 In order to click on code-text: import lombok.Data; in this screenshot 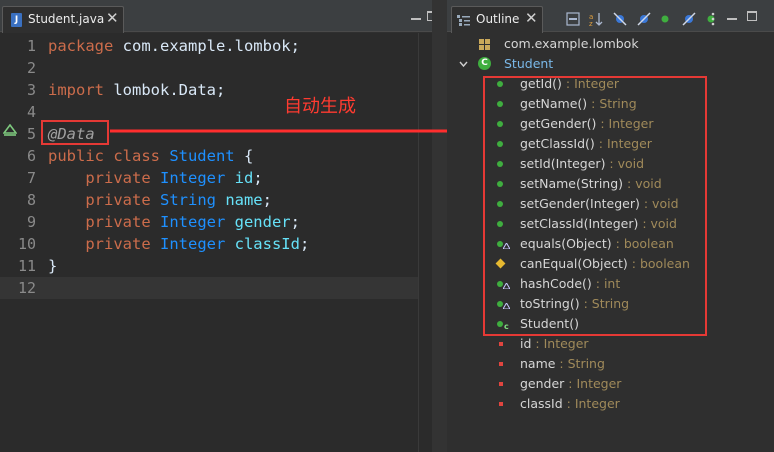, I will do `click(136, 90)`.